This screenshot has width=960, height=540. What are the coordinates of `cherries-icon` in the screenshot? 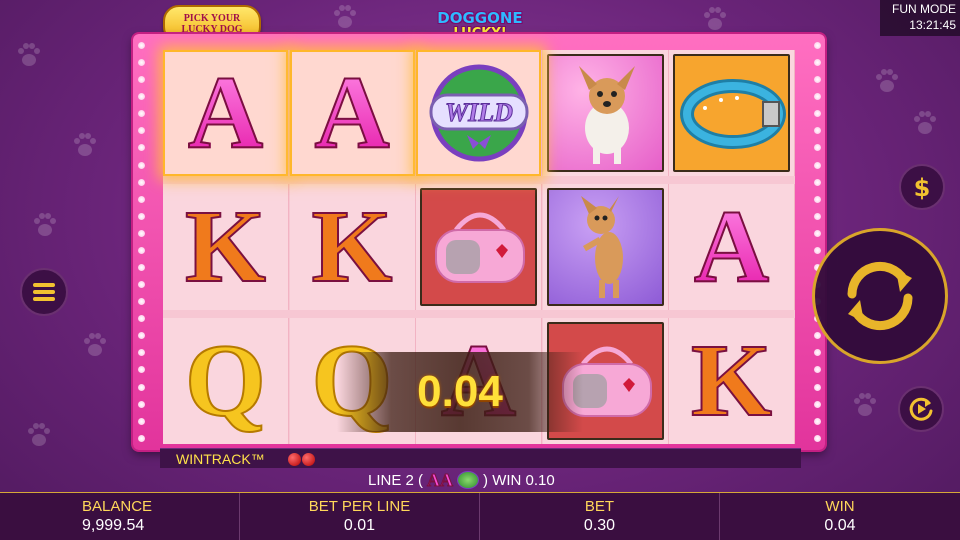 It's located at (304, 459).